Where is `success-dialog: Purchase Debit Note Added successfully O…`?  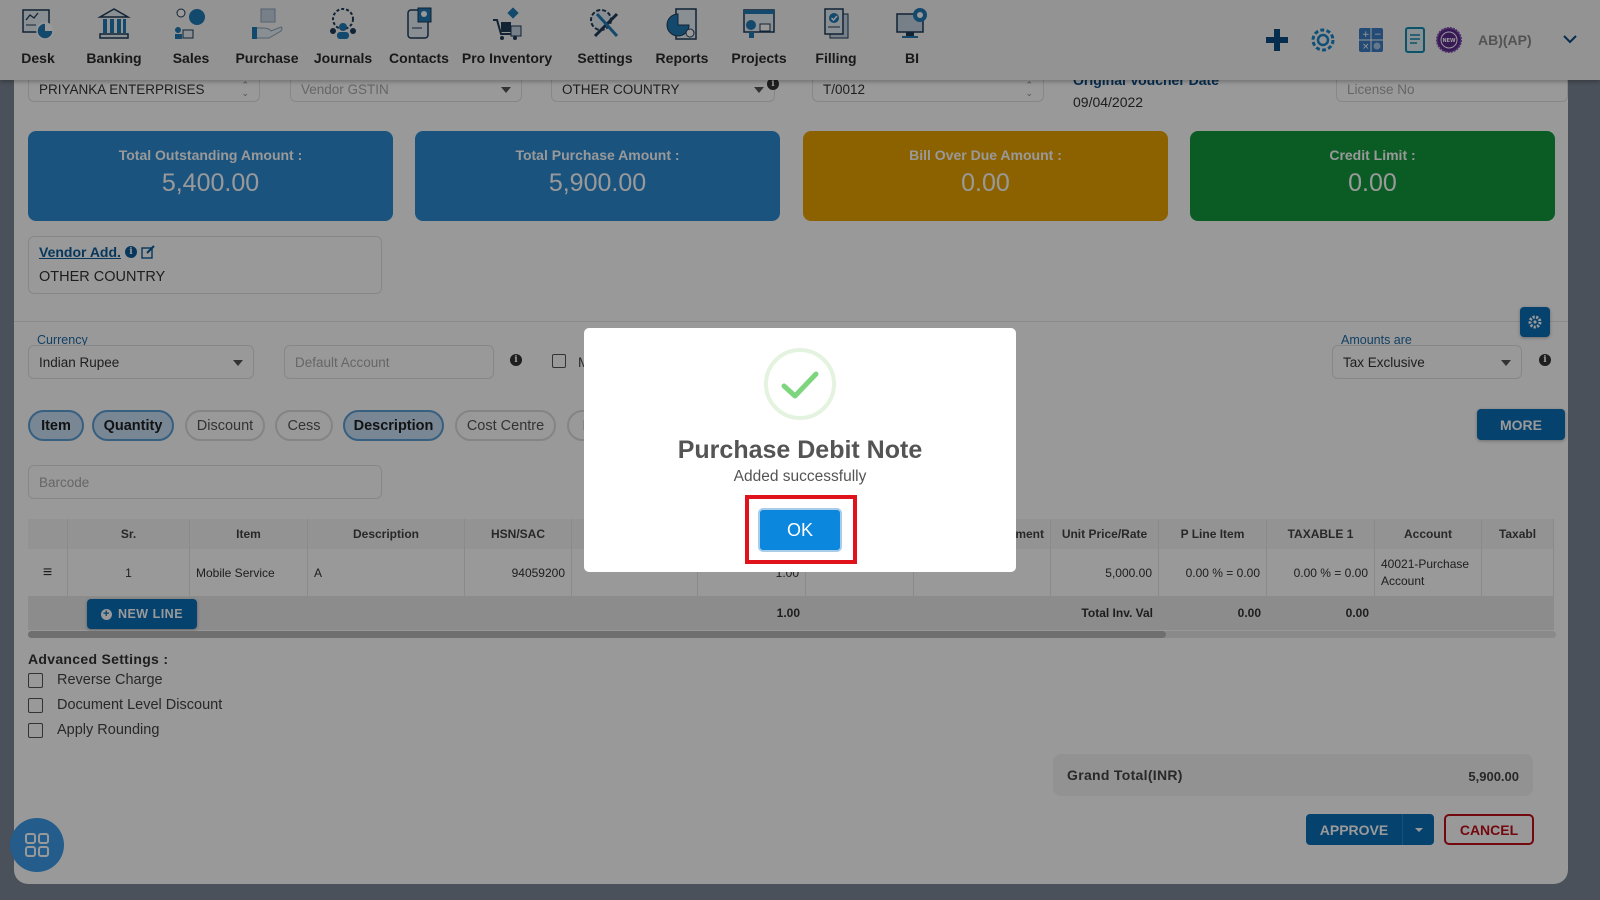
success-dialog: Purchase Debit Note Added successfully O… is located at coordinates (800, 450).